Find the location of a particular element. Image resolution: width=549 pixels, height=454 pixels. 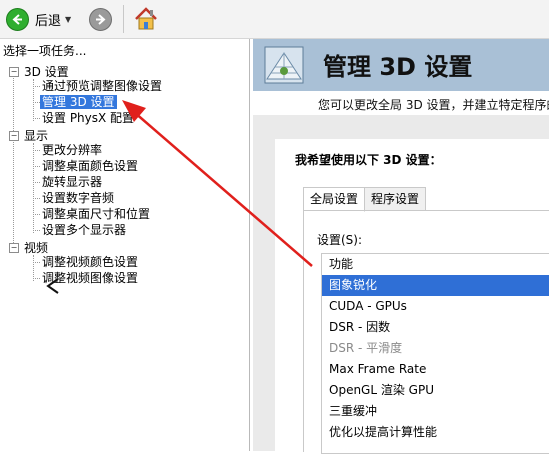

tree-group-3d-settings: 3D 设置 is located at coordinates (46, 72).